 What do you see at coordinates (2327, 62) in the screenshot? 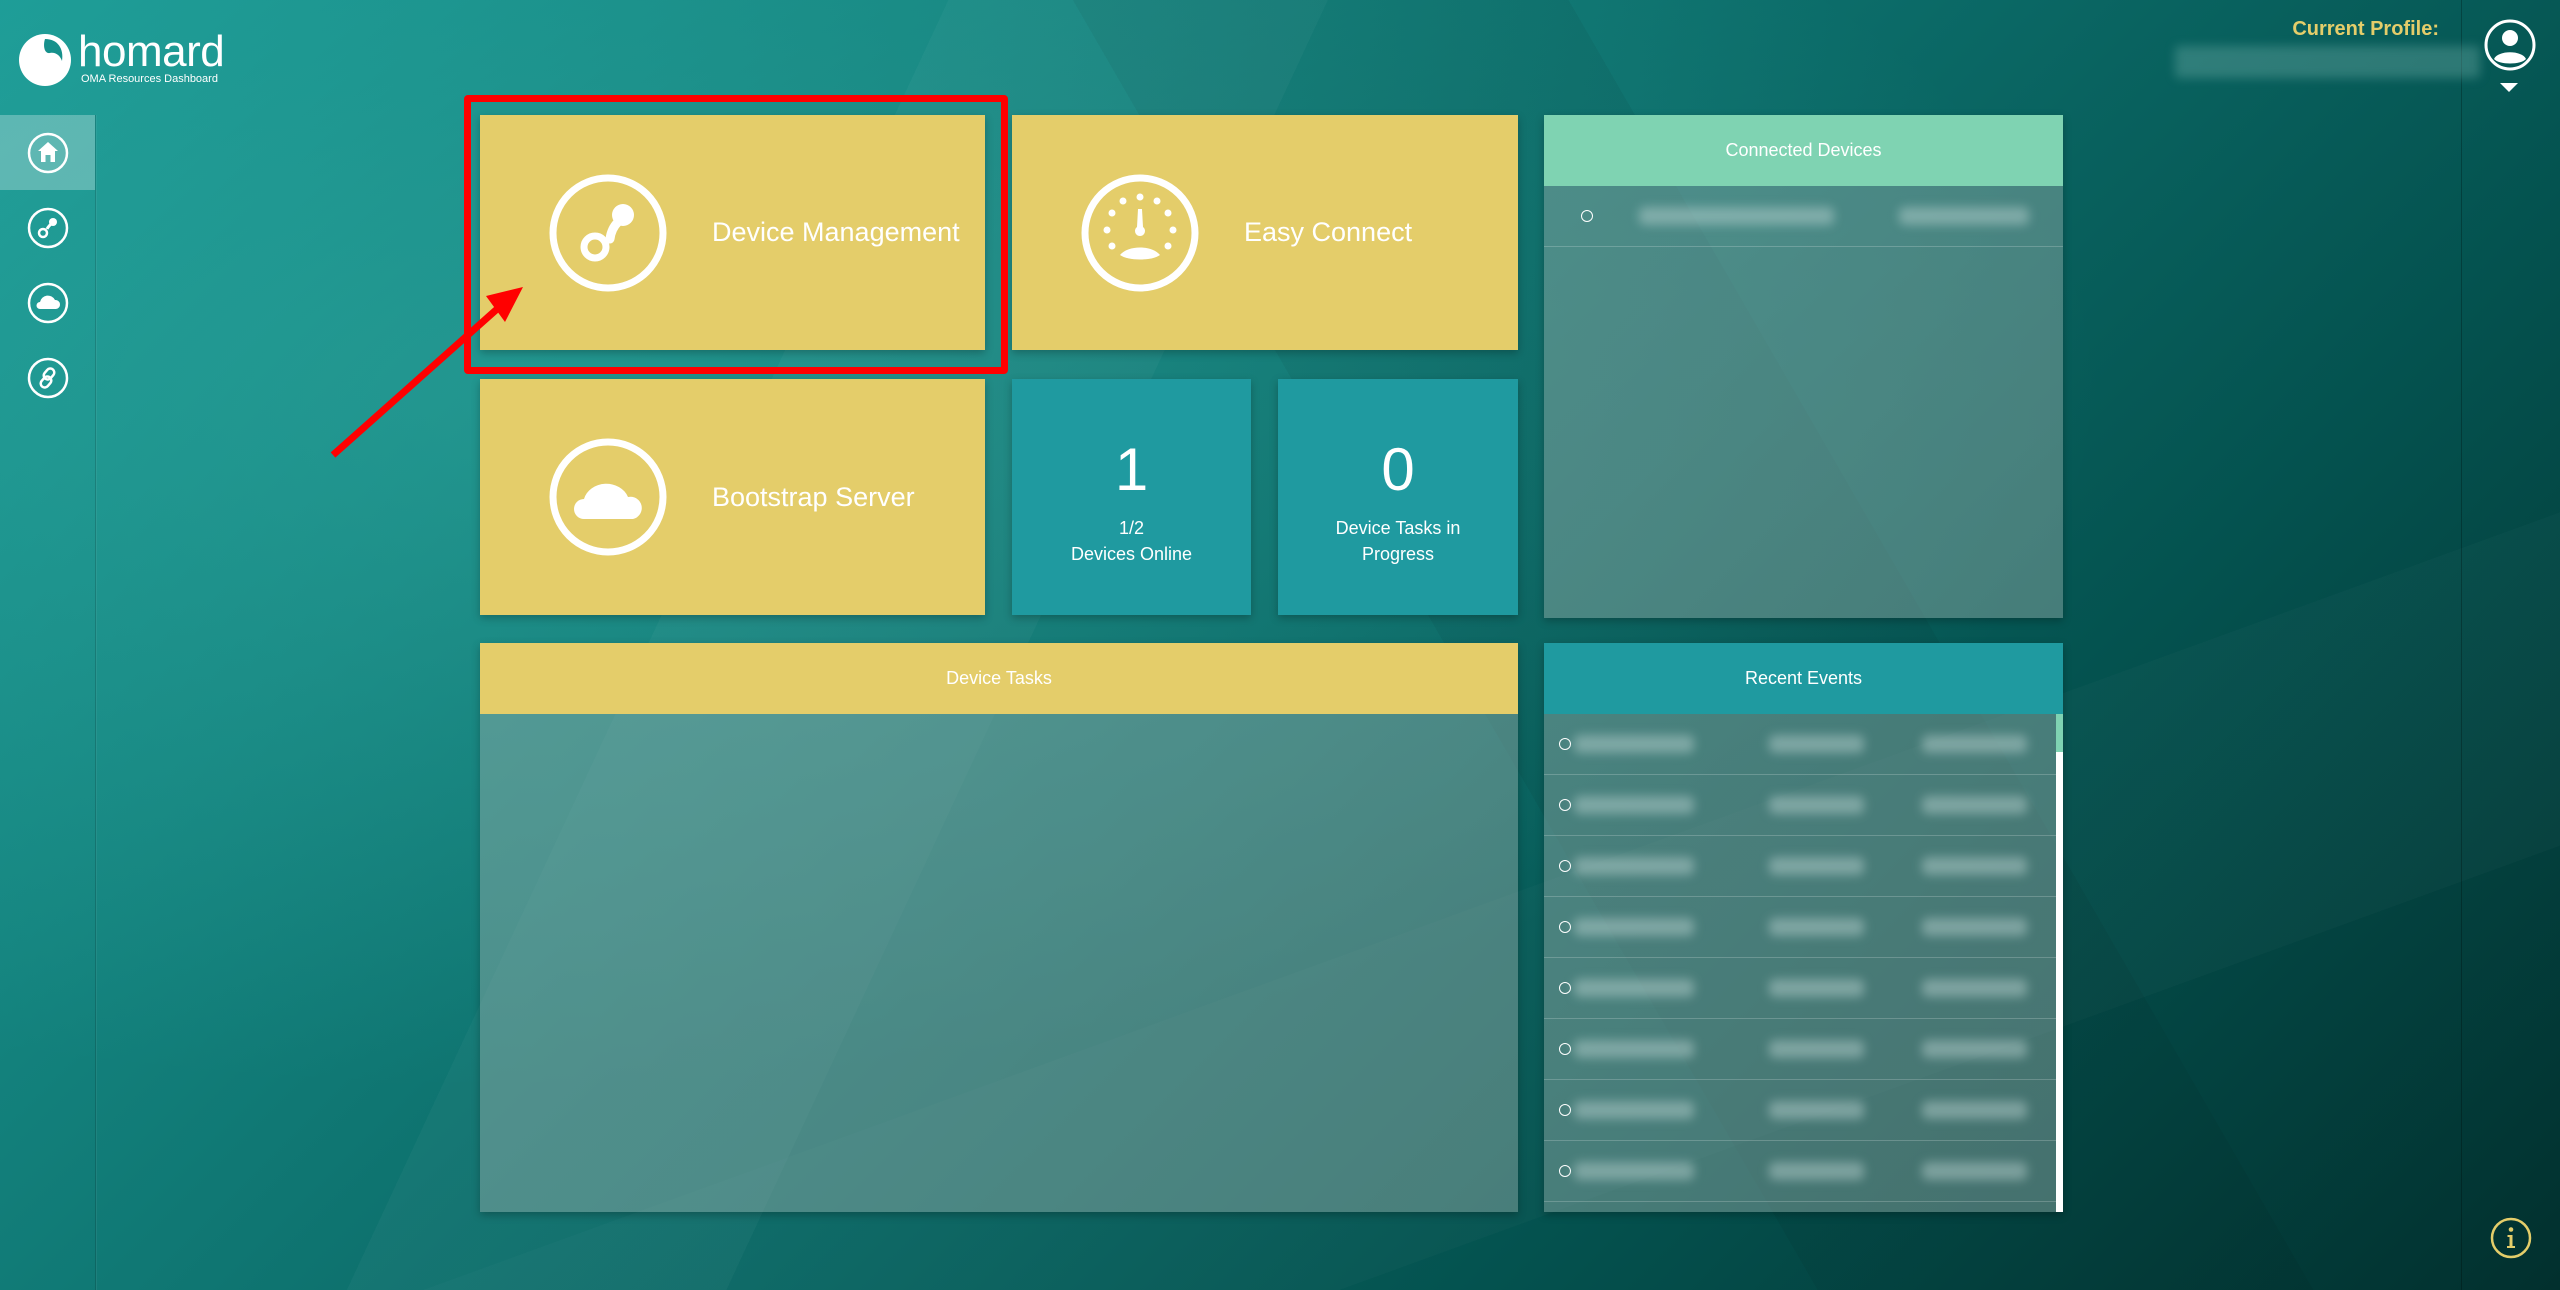
I see `current-profile-value-redacted` at bounding box center [2327, 62].